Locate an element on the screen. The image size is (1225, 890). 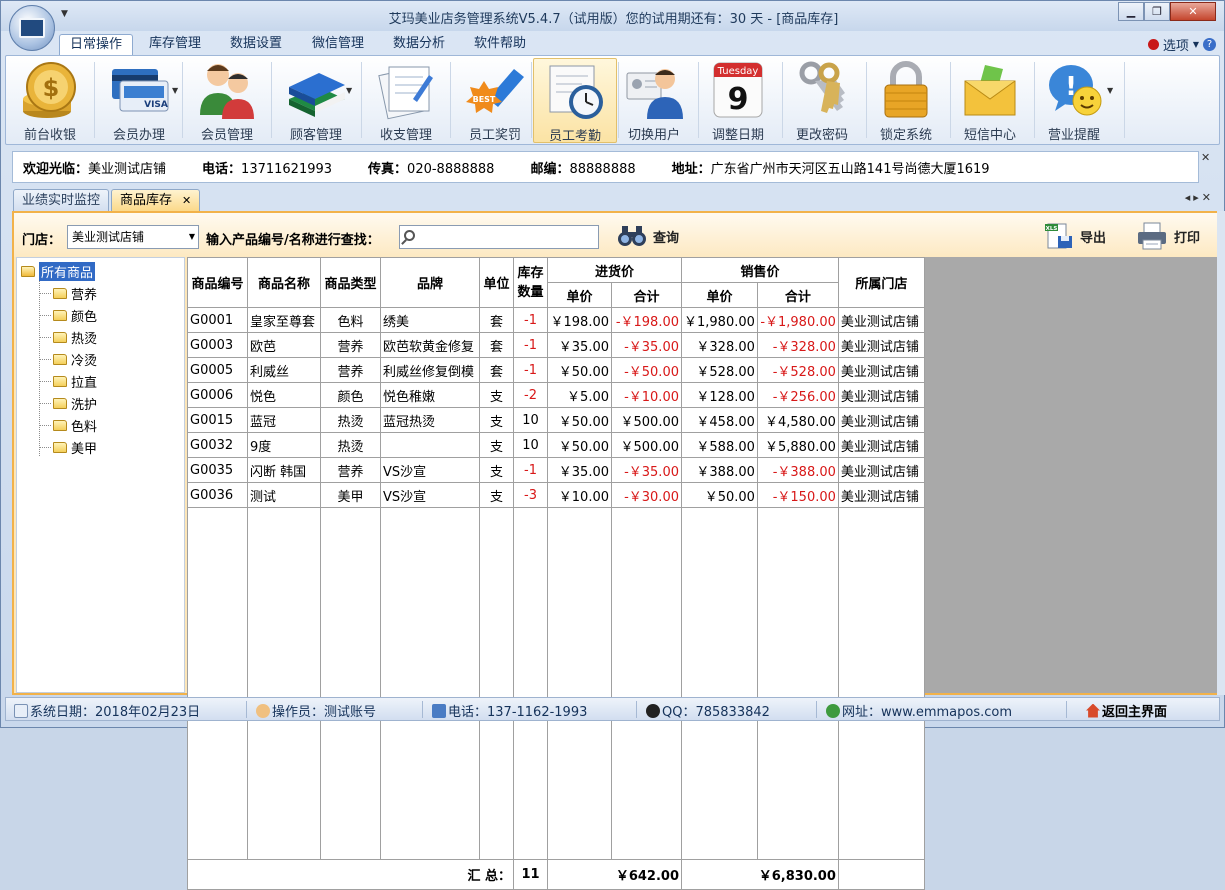
cell-p-price: ￥5.00 is located at coordinates (579, 395).